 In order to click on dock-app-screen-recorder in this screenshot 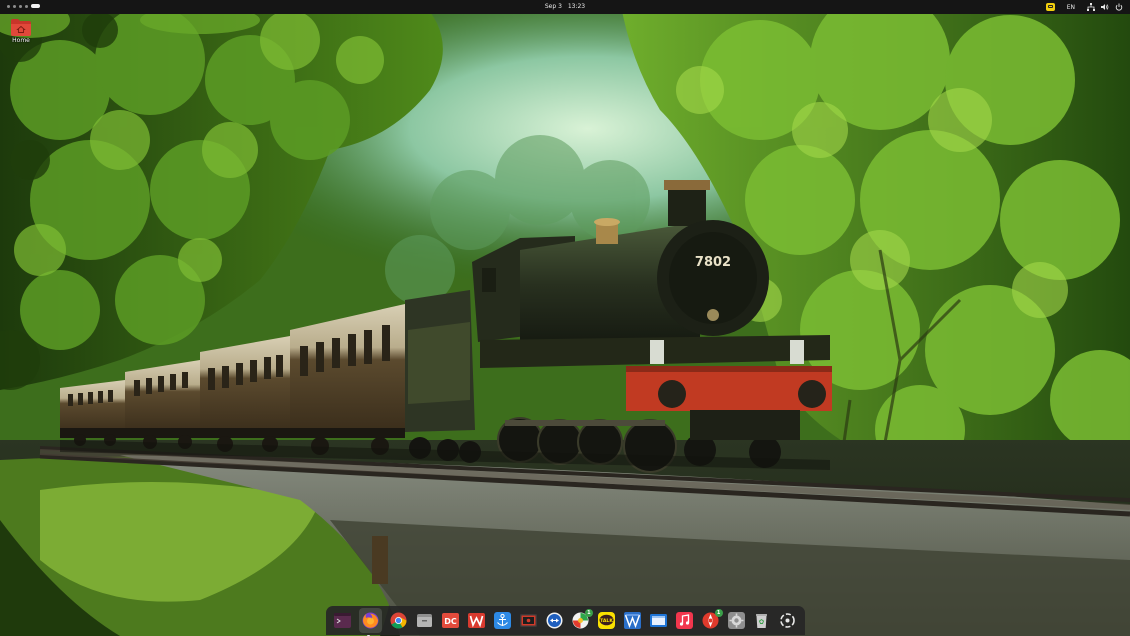, I will do `click(528, 620)`.